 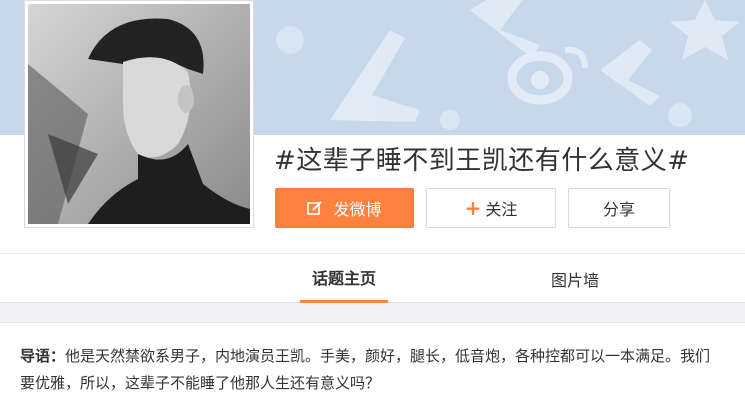 I want to click on follow-button: + 关注, so click(x=491, y=208).